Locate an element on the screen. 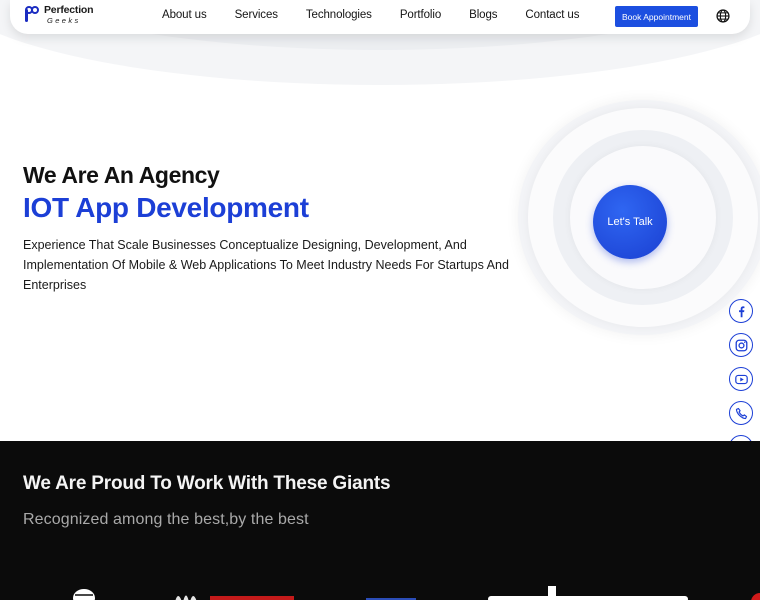 This screenshot has width=760, height=600. logo-mark-icon is located at coordinates (32, 14).